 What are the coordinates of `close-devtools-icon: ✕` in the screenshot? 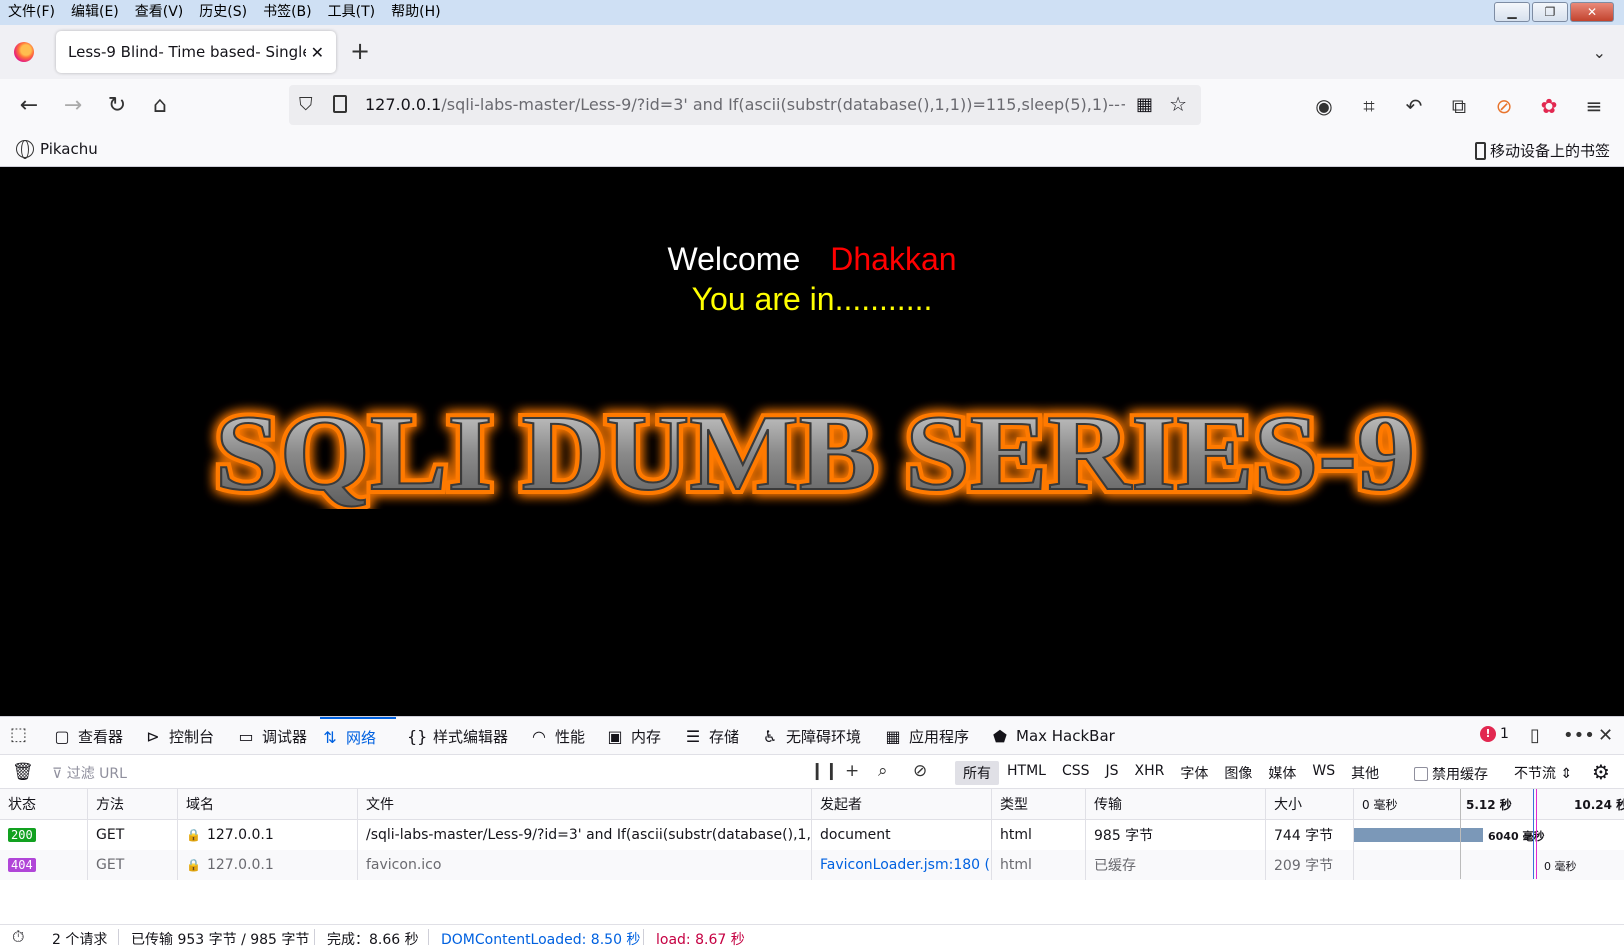 It's located at (1605, 735).